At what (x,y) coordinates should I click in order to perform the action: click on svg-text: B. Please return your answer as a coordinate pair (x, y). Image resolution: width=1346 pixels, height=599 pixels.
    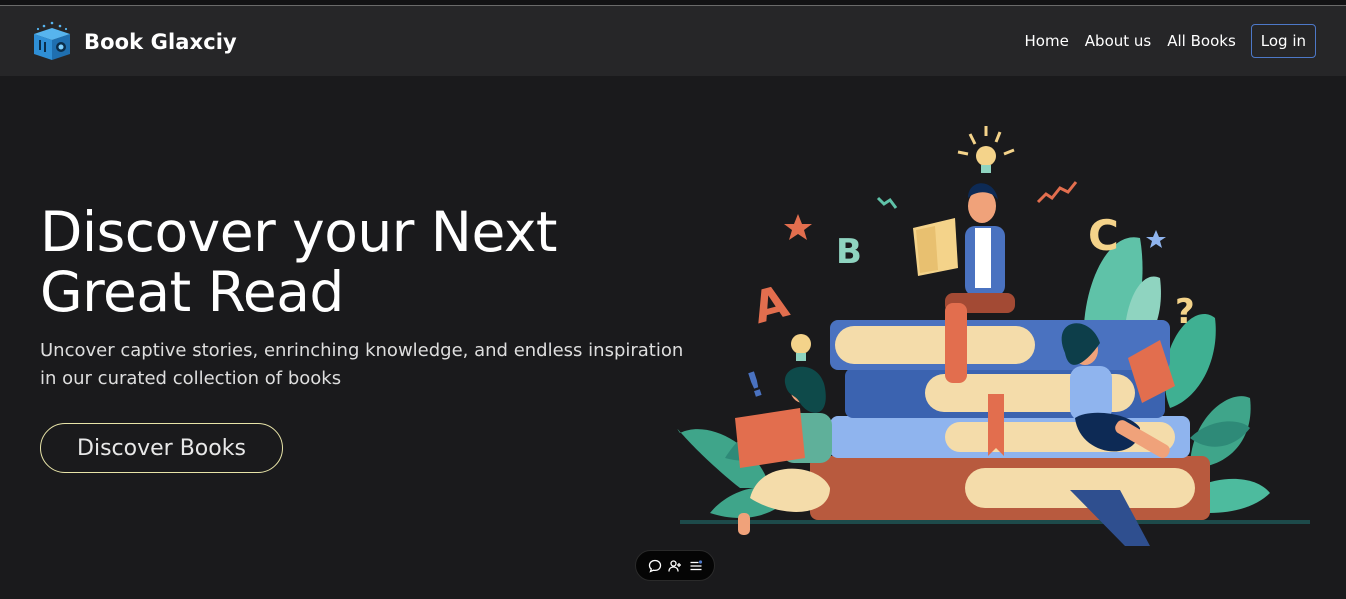
    Looking at the image, I should click on (849, 252).